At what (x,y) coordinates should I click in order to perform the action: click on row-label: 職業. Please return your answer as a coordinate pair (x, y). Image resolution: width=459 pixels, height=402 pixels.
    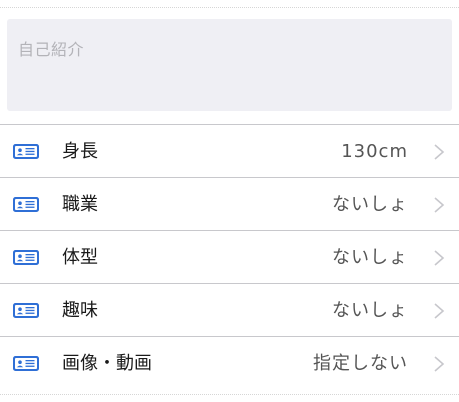
    Looking at the image, I should click on (80, 204).